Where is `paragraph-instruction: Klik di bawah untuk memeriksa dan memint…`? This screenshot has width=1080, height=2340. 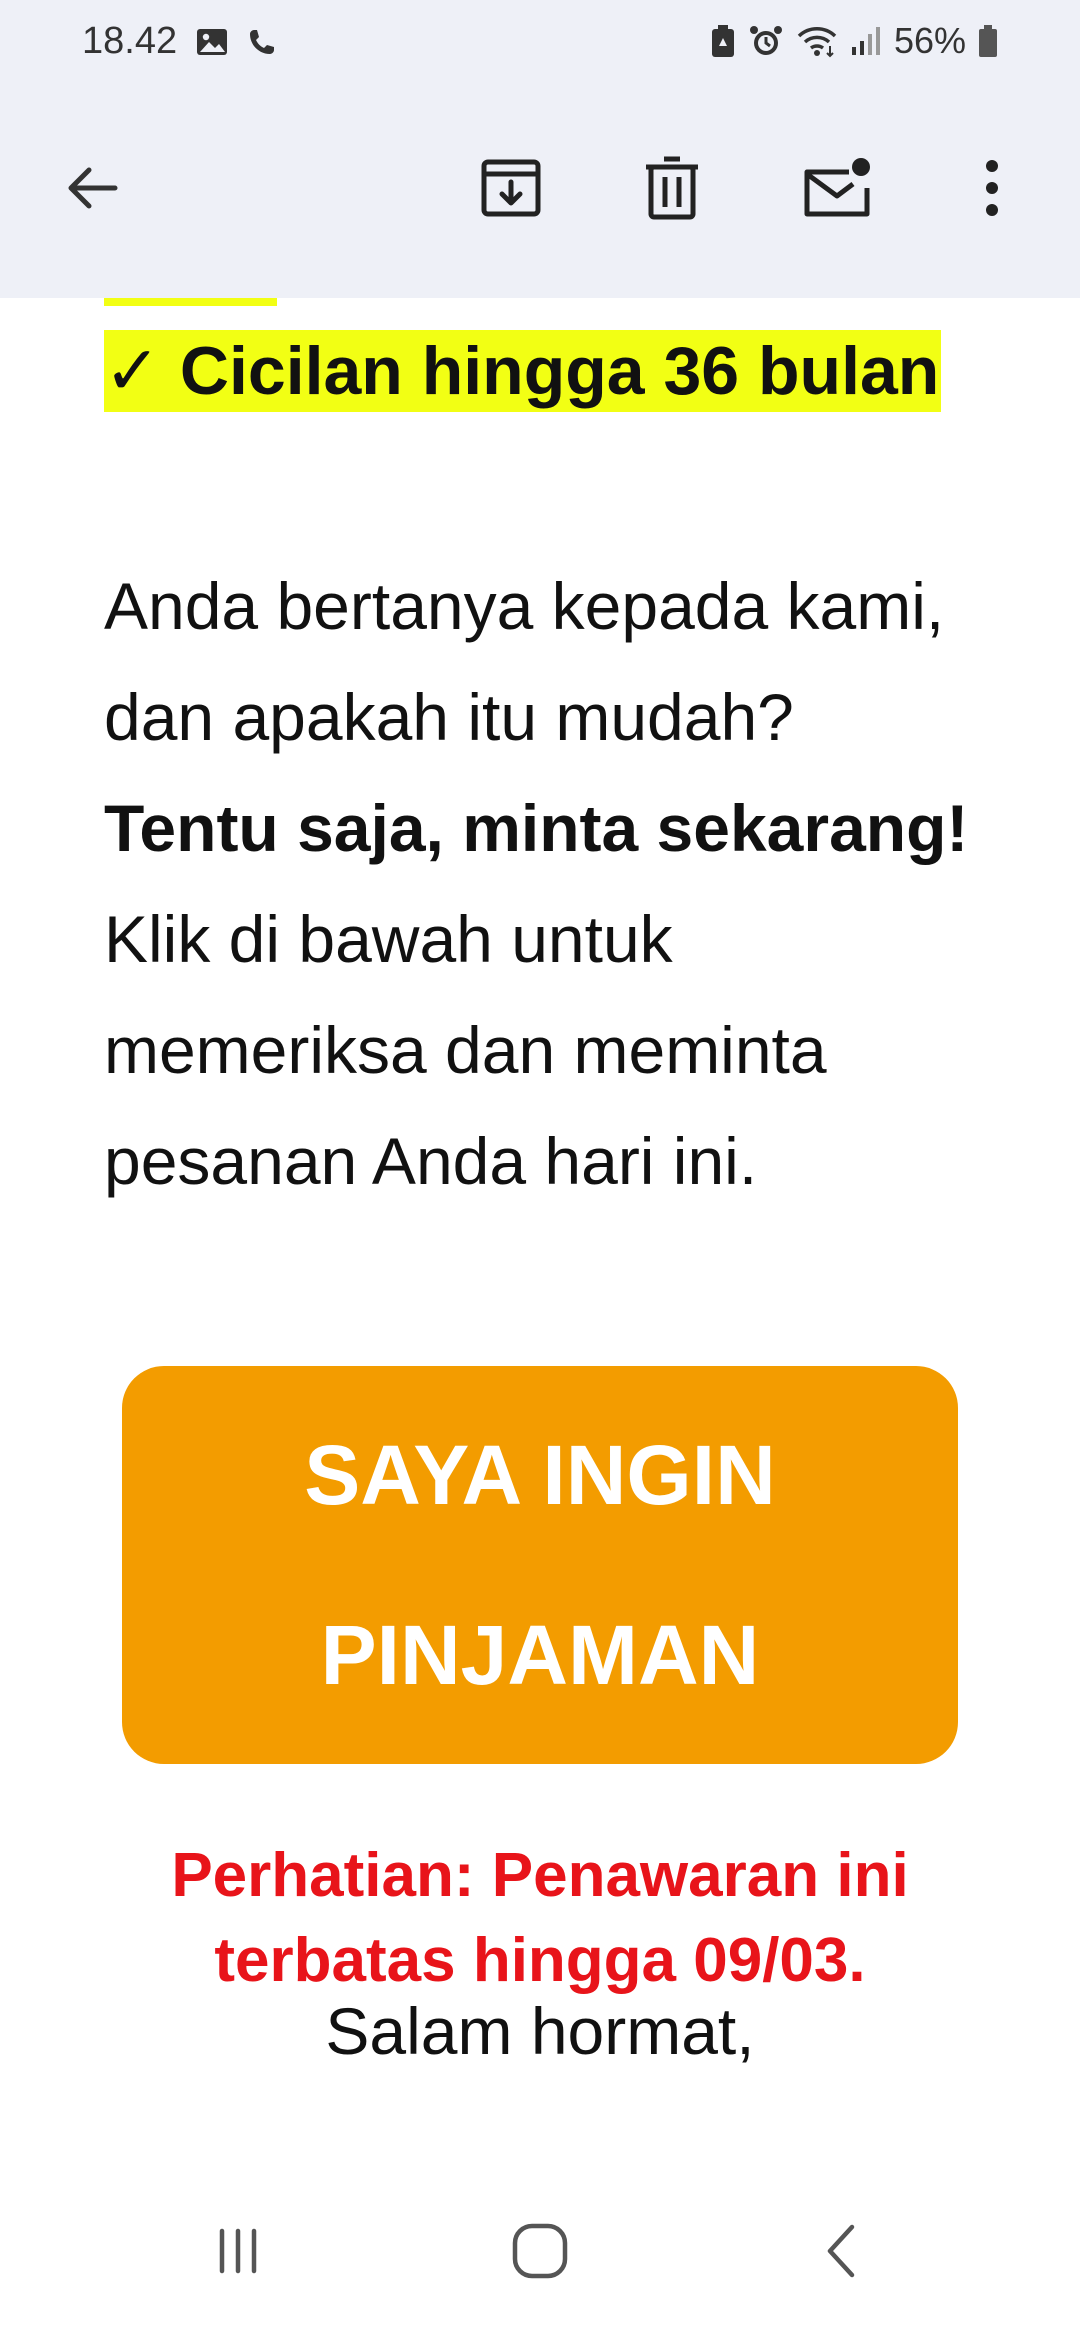
paragraph-instruction: Klik di bawah untuk memeriksa dan memint… is located at coordinates (465, 1050).